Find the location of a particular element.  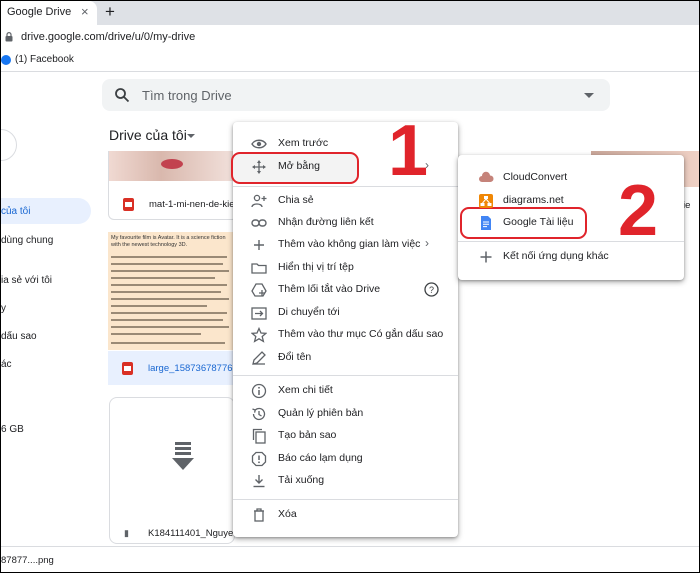

move-arrows-icon is located at coordinates (259, 167).